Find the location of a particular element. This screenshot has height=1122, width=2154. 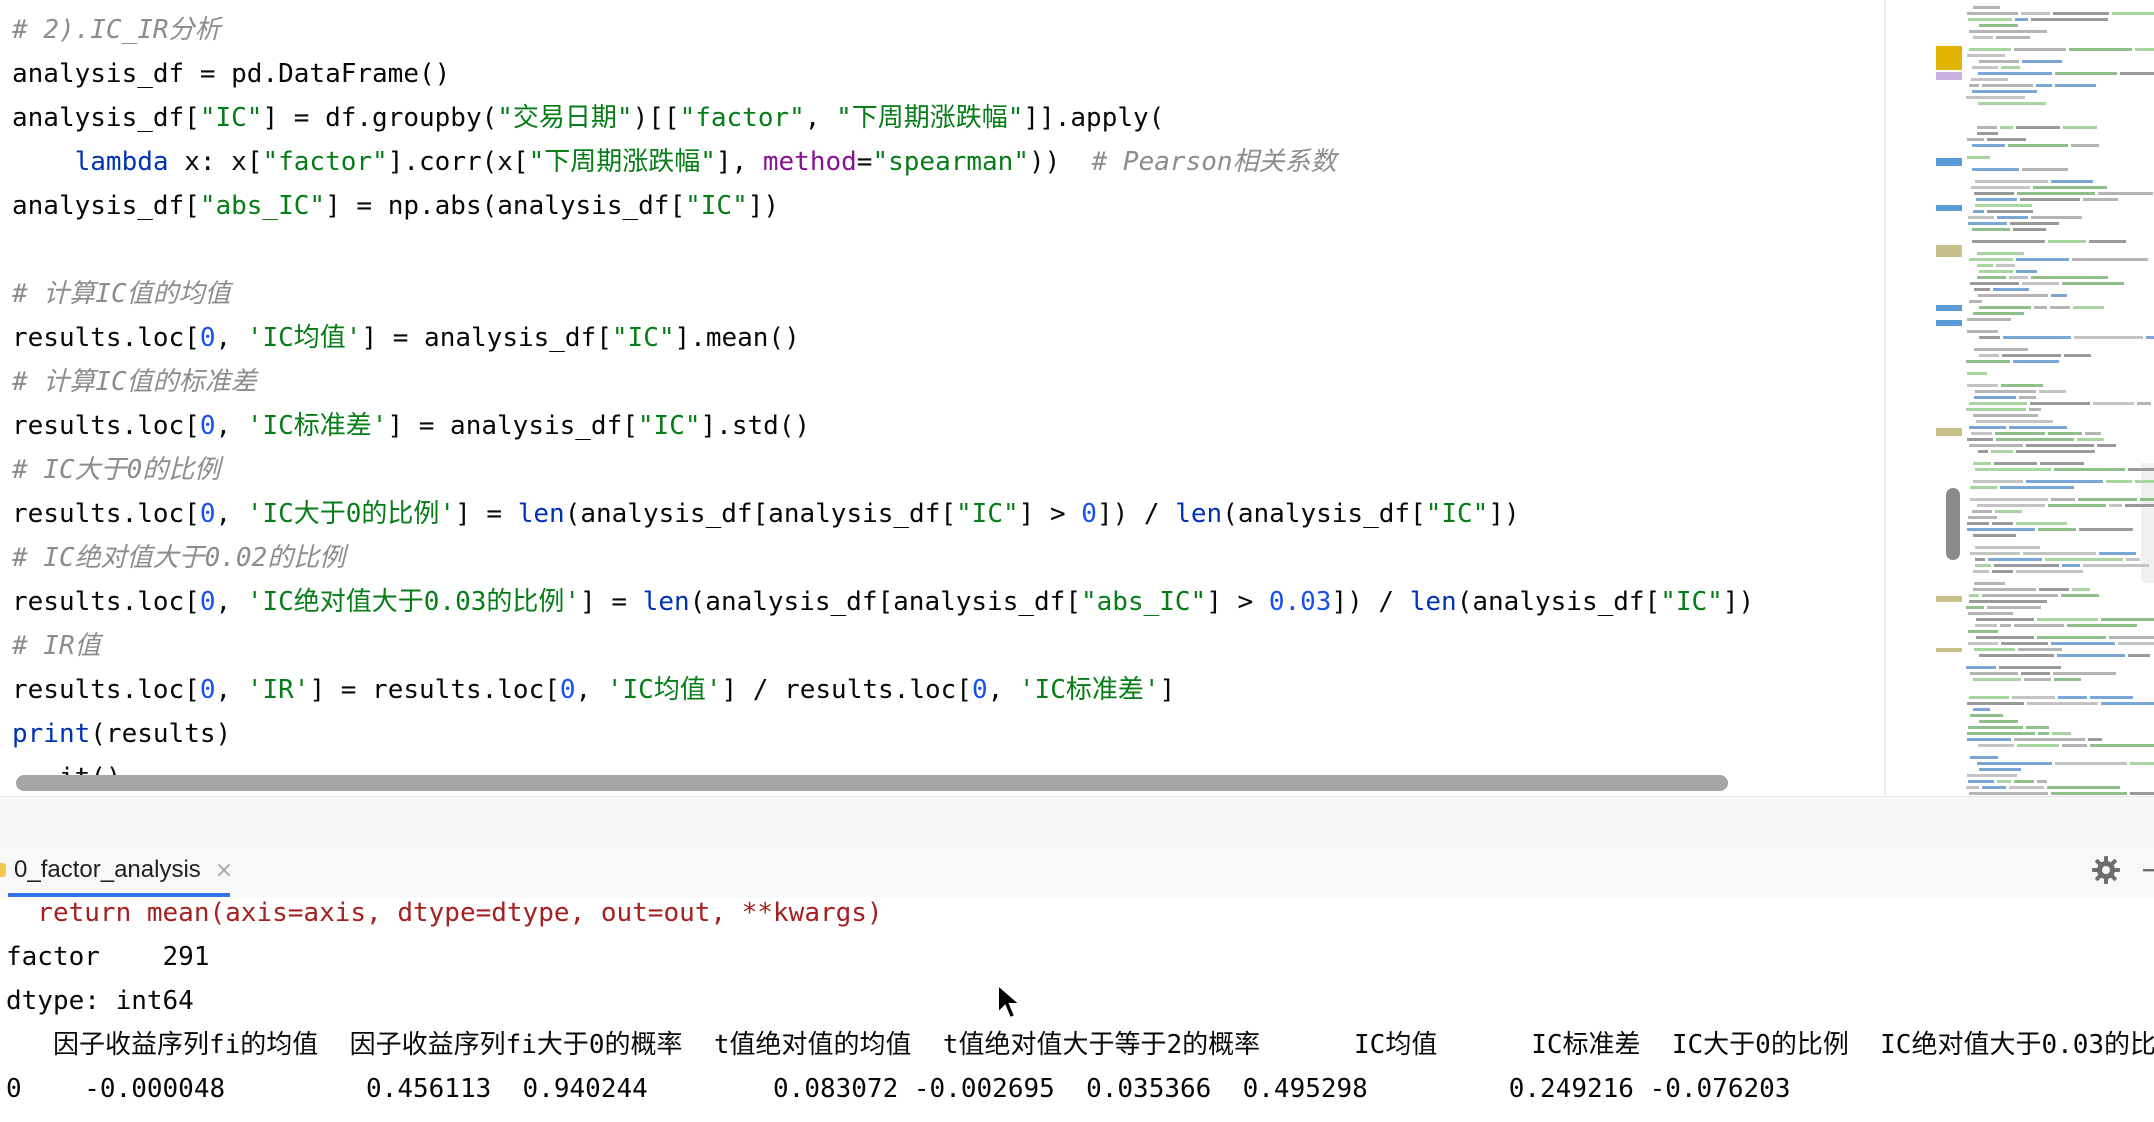

code-line: # IC绝对值大于0.02的比例 is located at coordinates (883, 558).